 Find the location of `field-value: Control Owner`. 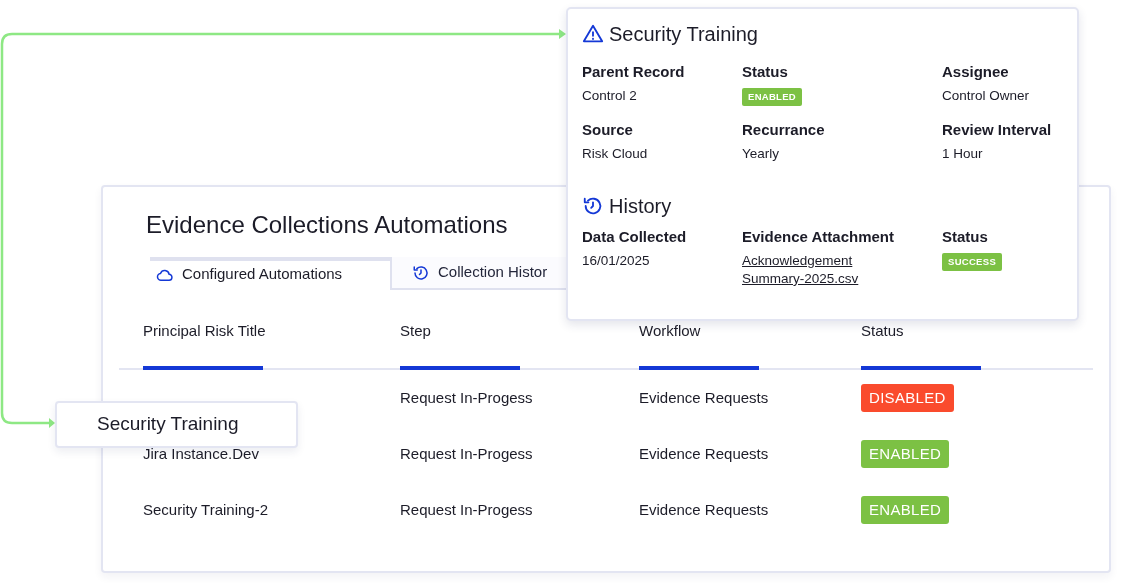

field-value: Control Owner is located at coordinates (986, 95).